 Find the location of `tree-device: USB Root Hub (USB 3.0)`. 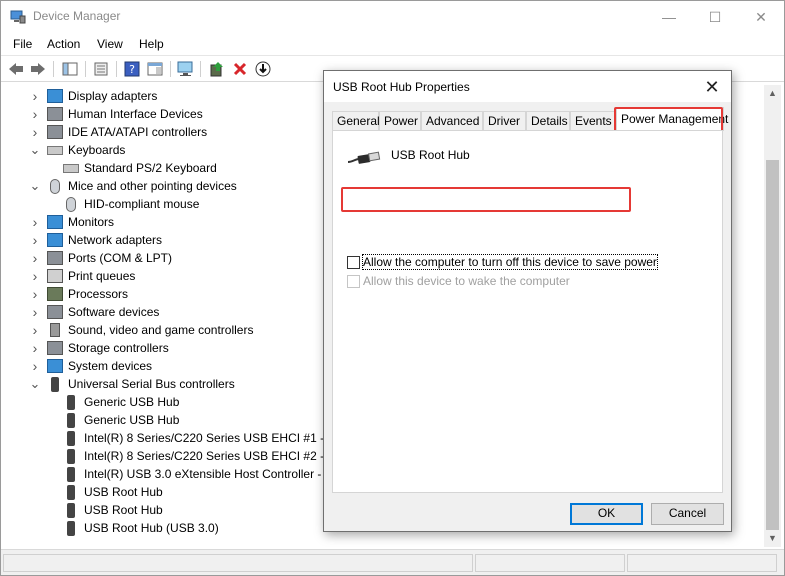

tree-device: USB Root Hub (USB 3.0) is located at coordinates (141, 528).